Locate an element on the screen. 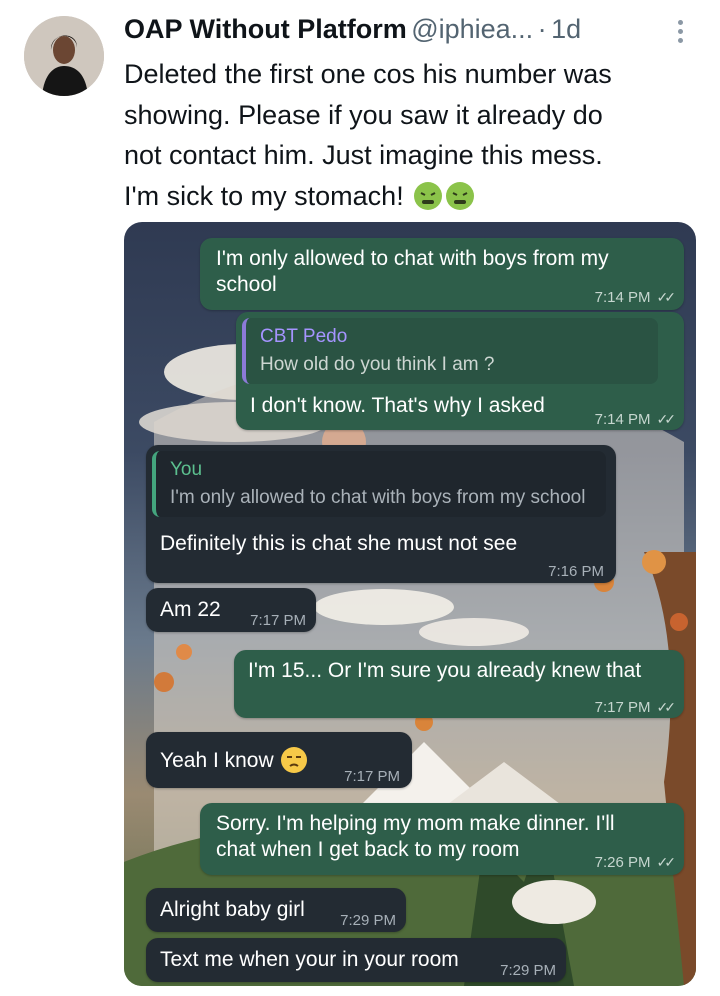  message-text: Definitely this is chat she must not see is located at coordinates (339, 543).